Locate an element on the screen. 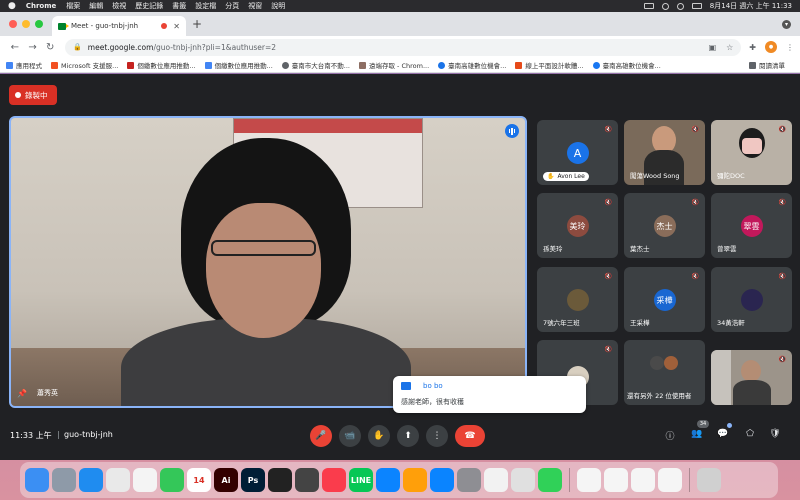 Image resolution: width=800 pixels, height=500 pixels. launchpad-icon is located at coordinates (64, 480).